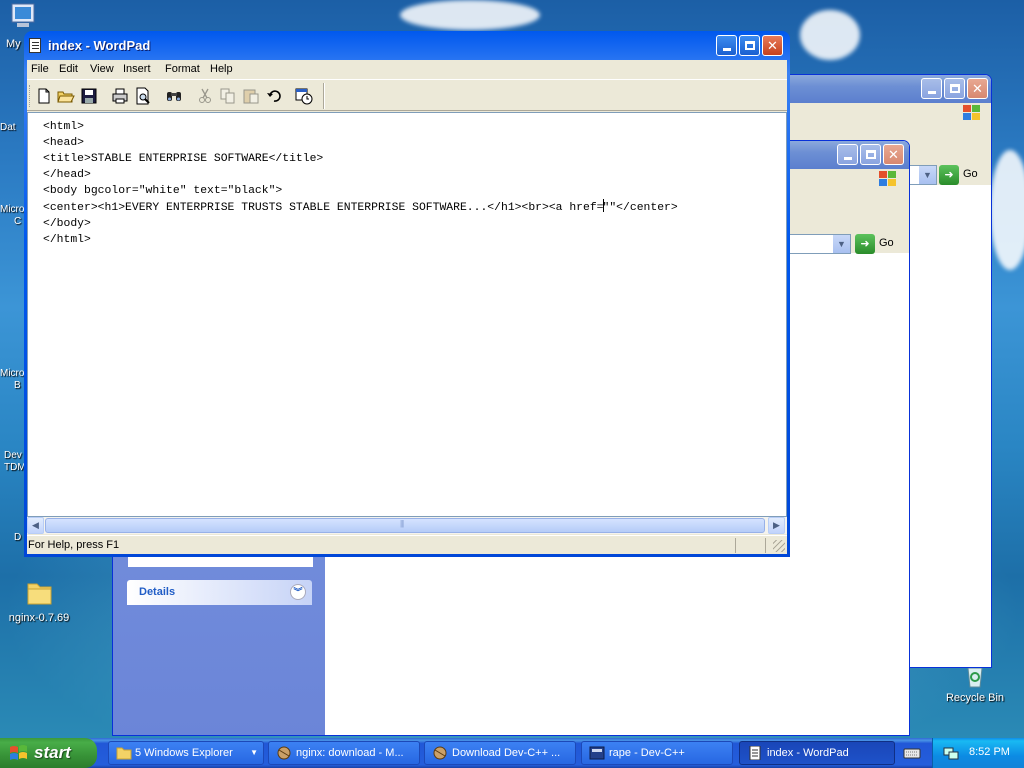 The height and width of the screenshot is (768, 1024). Describe the element at coordinates (44, 96) in the screenshot. I see `new-doc-icon` at that location.